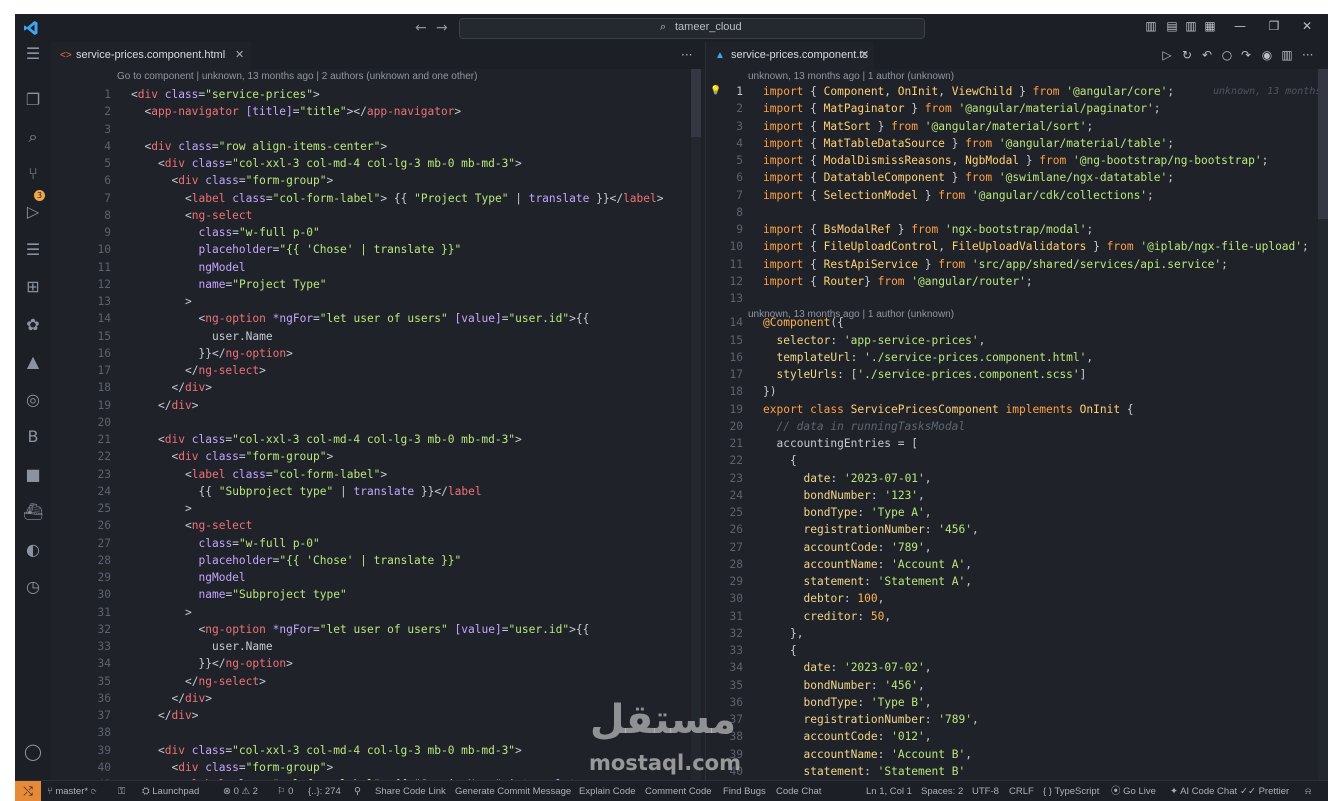 The height and width of the screenshot is (801, 1328). What do you see at coordinates (1017, 616) in the screenshot?
I see `code-line: 31 creditor: 50,` at bounding box center [1017, 616].